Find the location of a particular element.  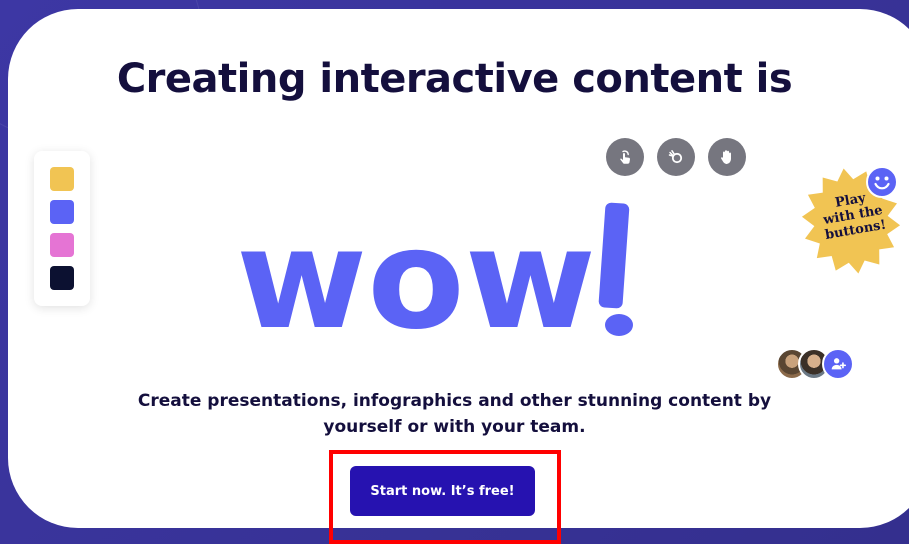

hero-headline: Creating interactive content is is located at coordinates (454, 79).